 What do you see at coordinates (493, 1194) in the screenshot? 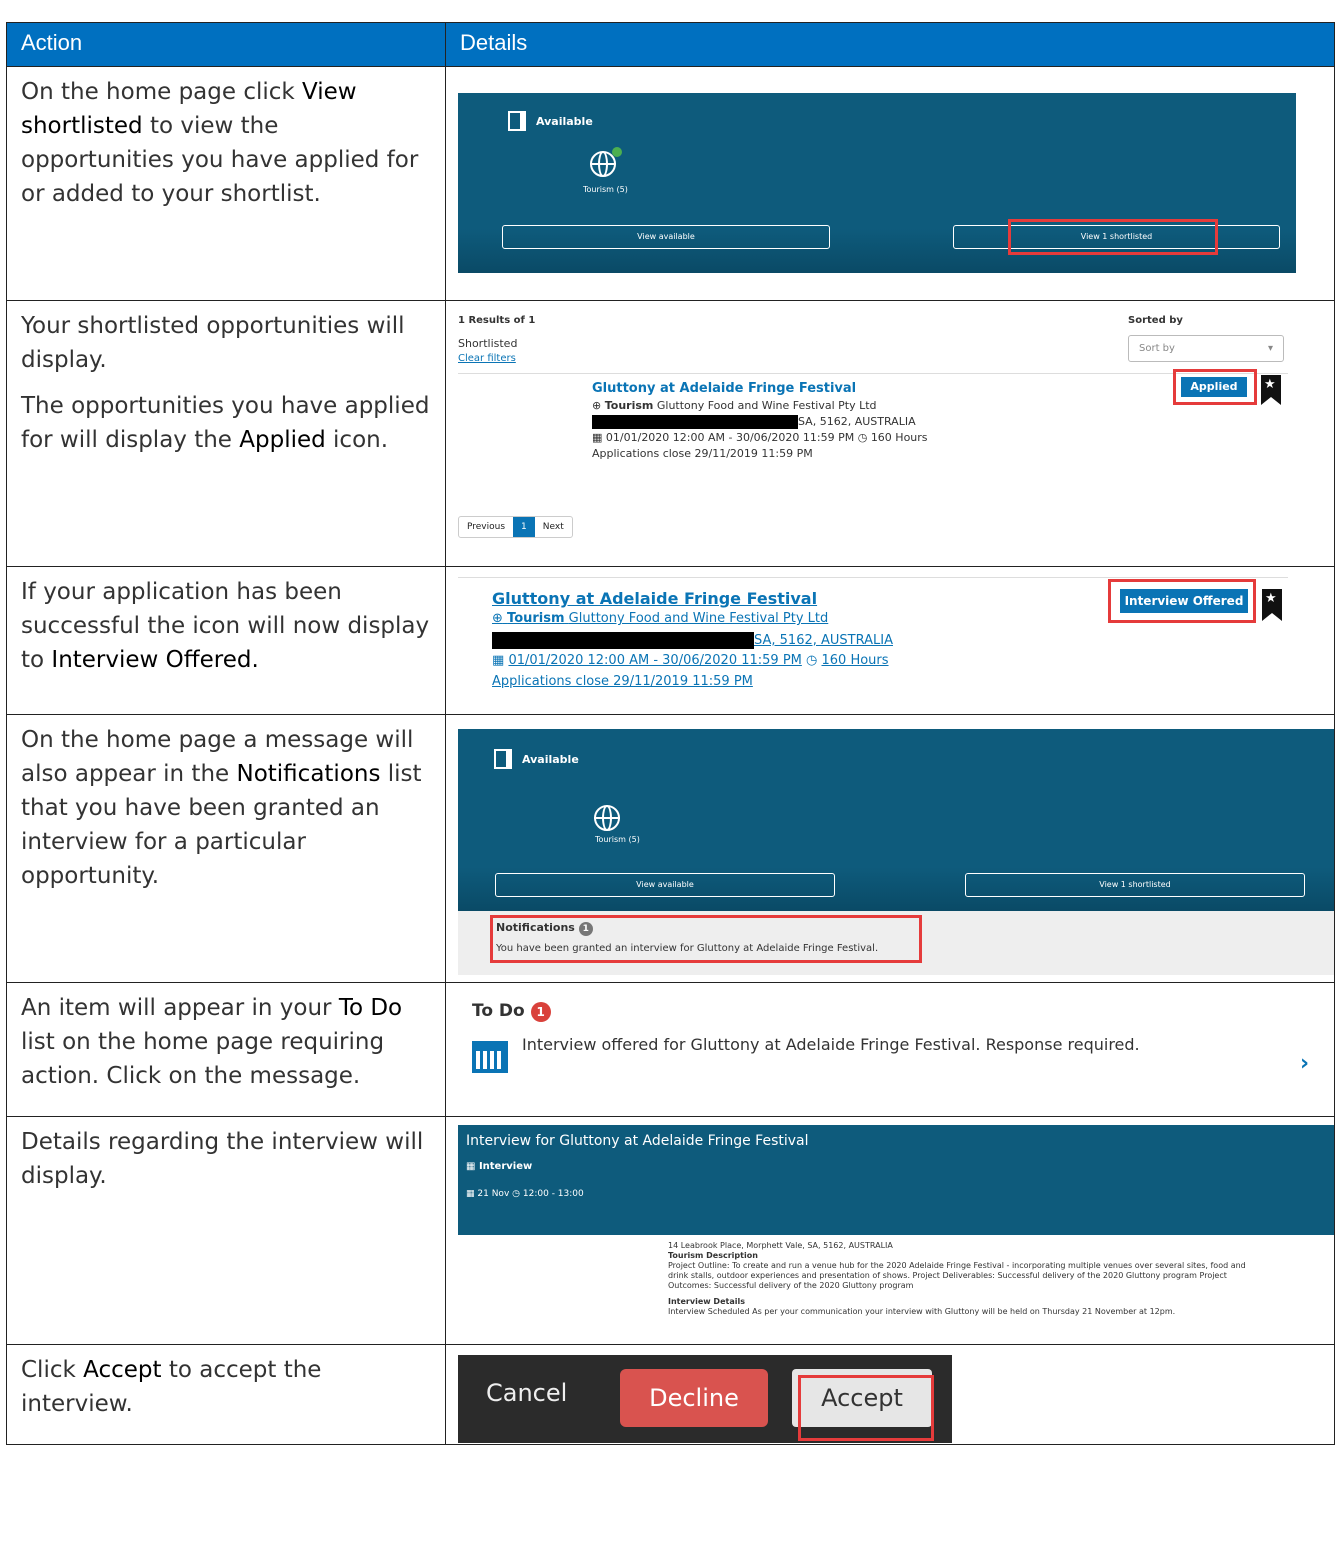
I see `interview-date: 21 Nov` at bounding box center [493, 1194].